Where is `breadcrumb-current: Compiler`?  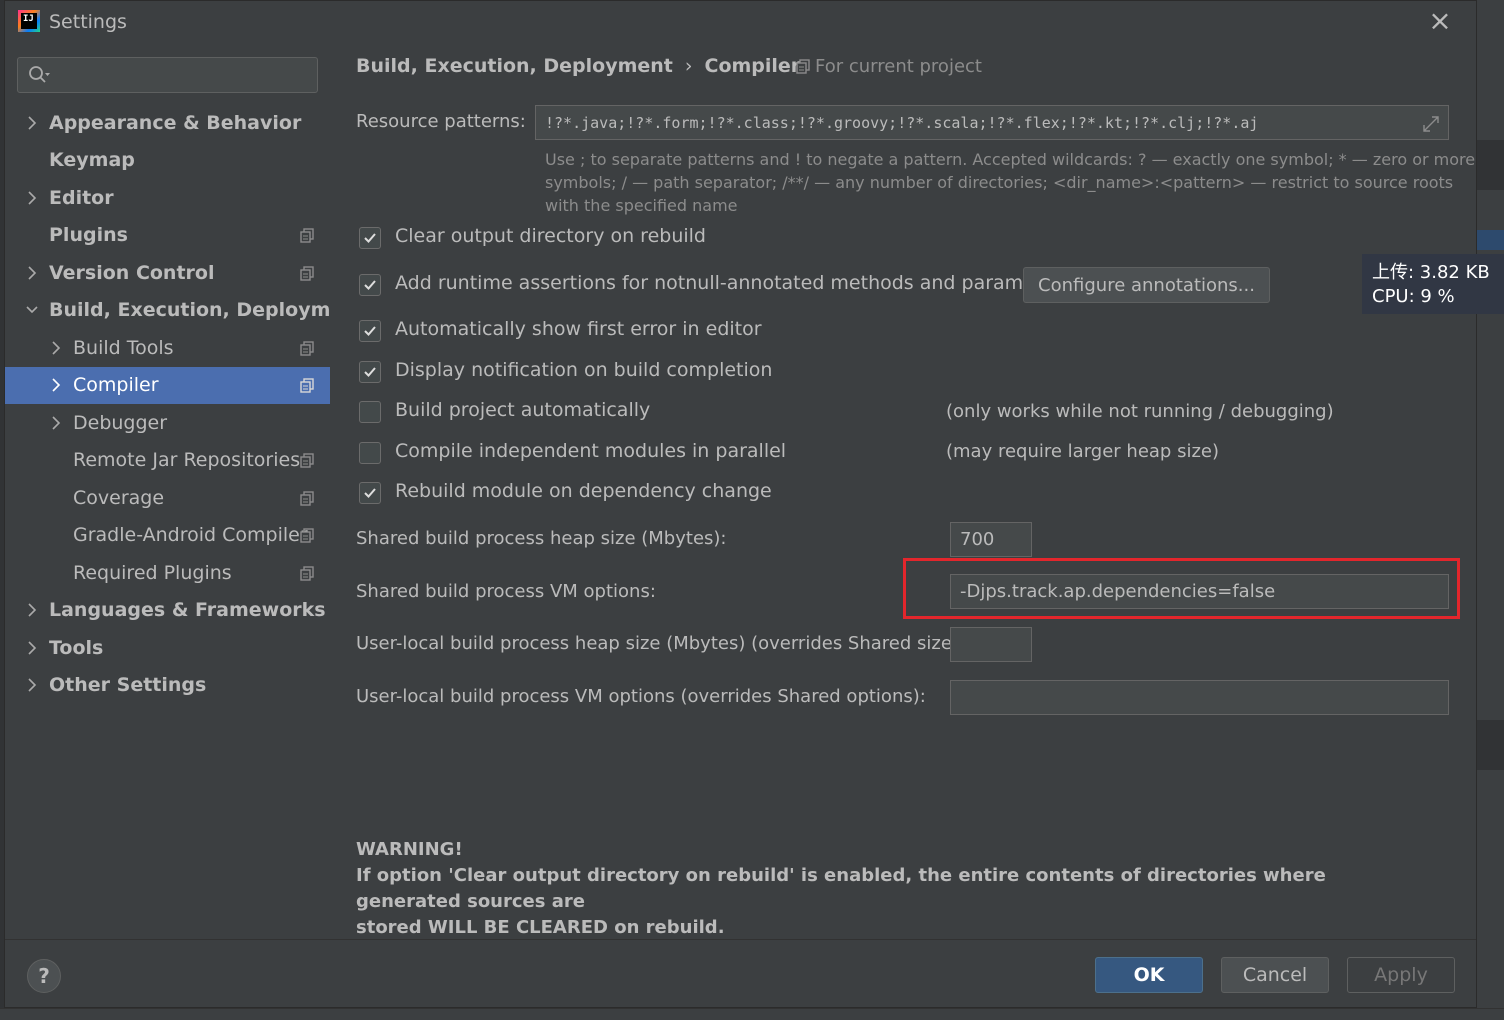
breadcrumb-current: Compiler is located at coordinates (752, 66).